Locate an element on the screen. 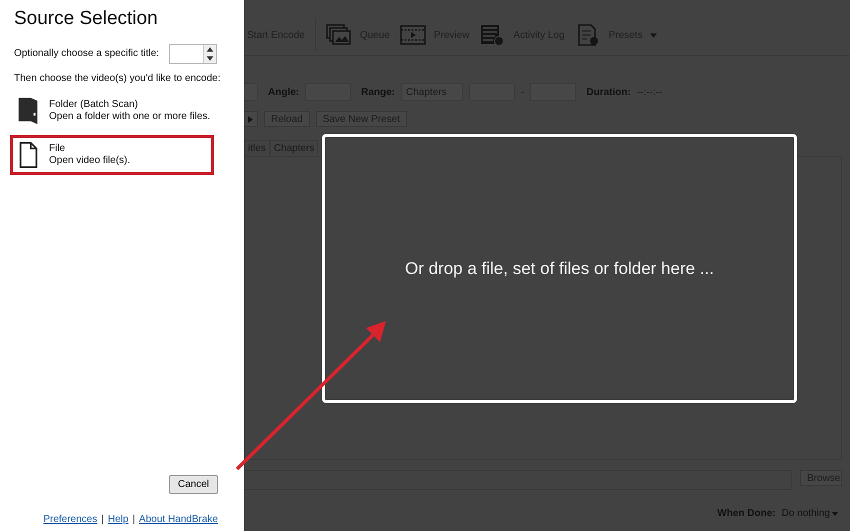 The image size is (850, 531). source-option: File Open video file(s). is located at coordinates (112, 155).